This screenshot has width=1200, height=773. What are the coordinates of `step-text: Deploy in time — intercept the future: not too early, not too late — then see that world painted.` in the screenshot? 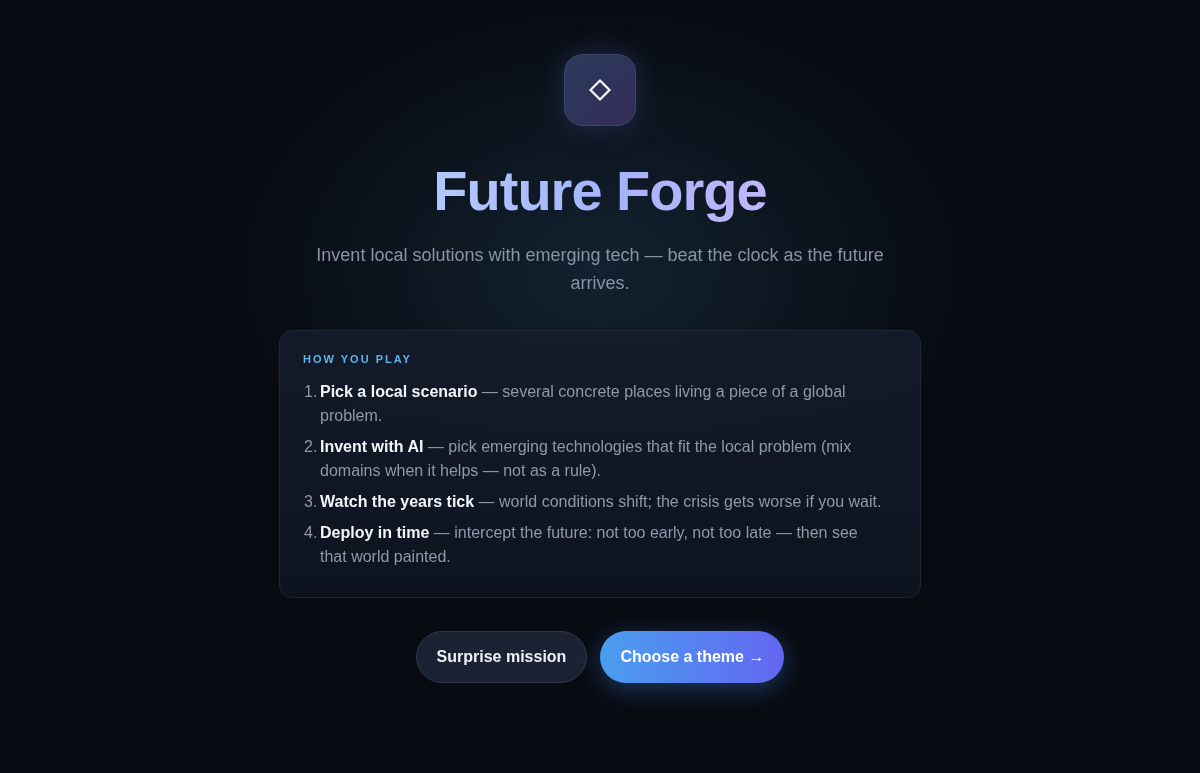 It's located at (589, 545).